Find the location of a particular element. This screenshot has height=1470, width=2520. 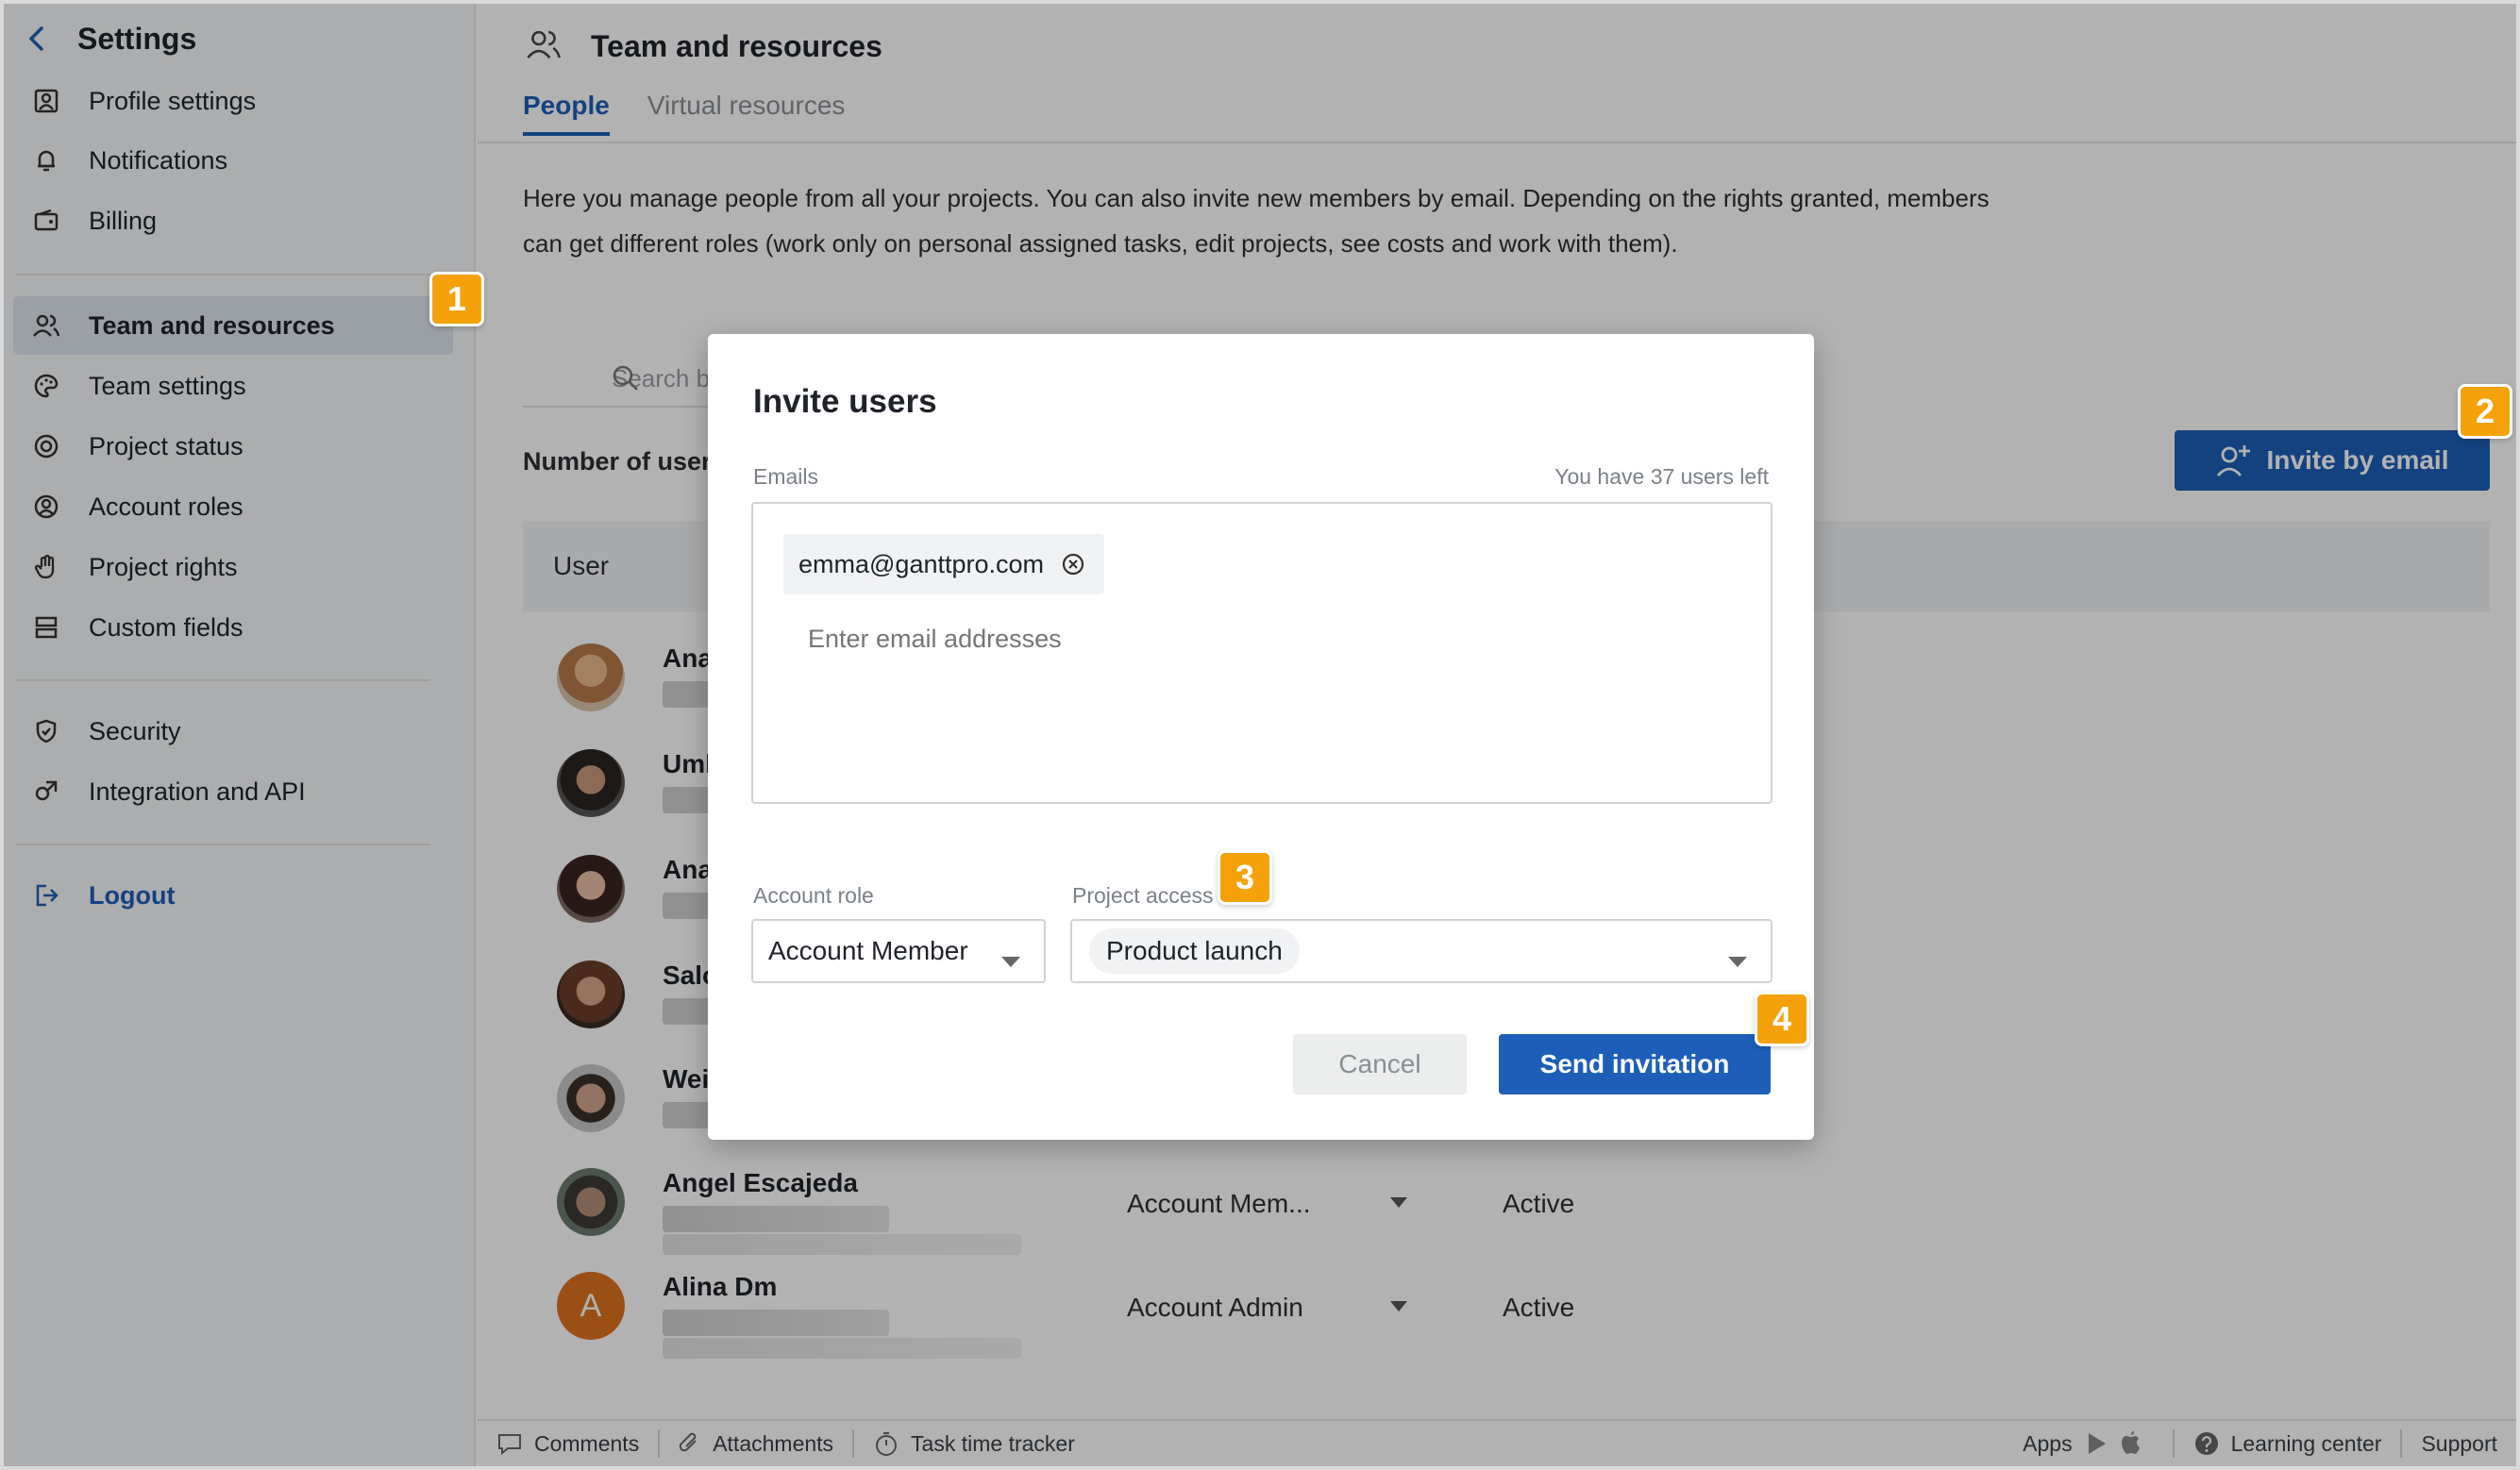

email-chip: emma@ganttpro.com is located at coordinates (944, 564).